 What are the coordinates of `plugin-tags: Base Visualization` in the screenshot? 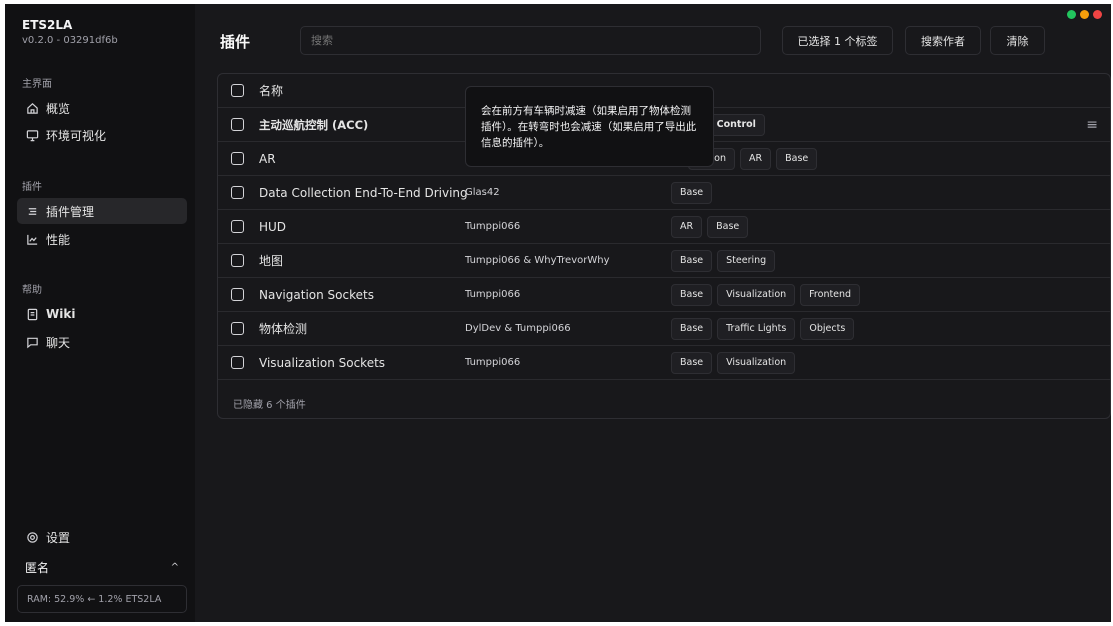 It's located at (733, 362).